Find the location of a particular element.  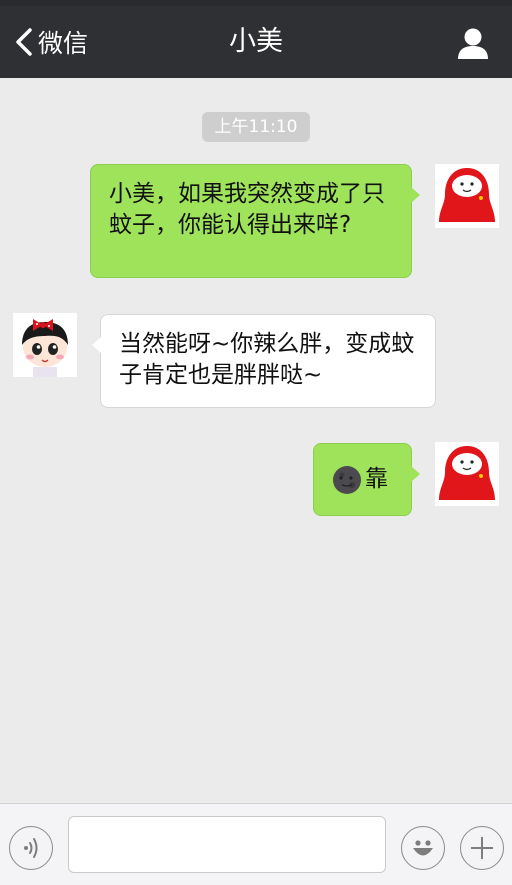

more-options-button is located at coordinates (482, 848).